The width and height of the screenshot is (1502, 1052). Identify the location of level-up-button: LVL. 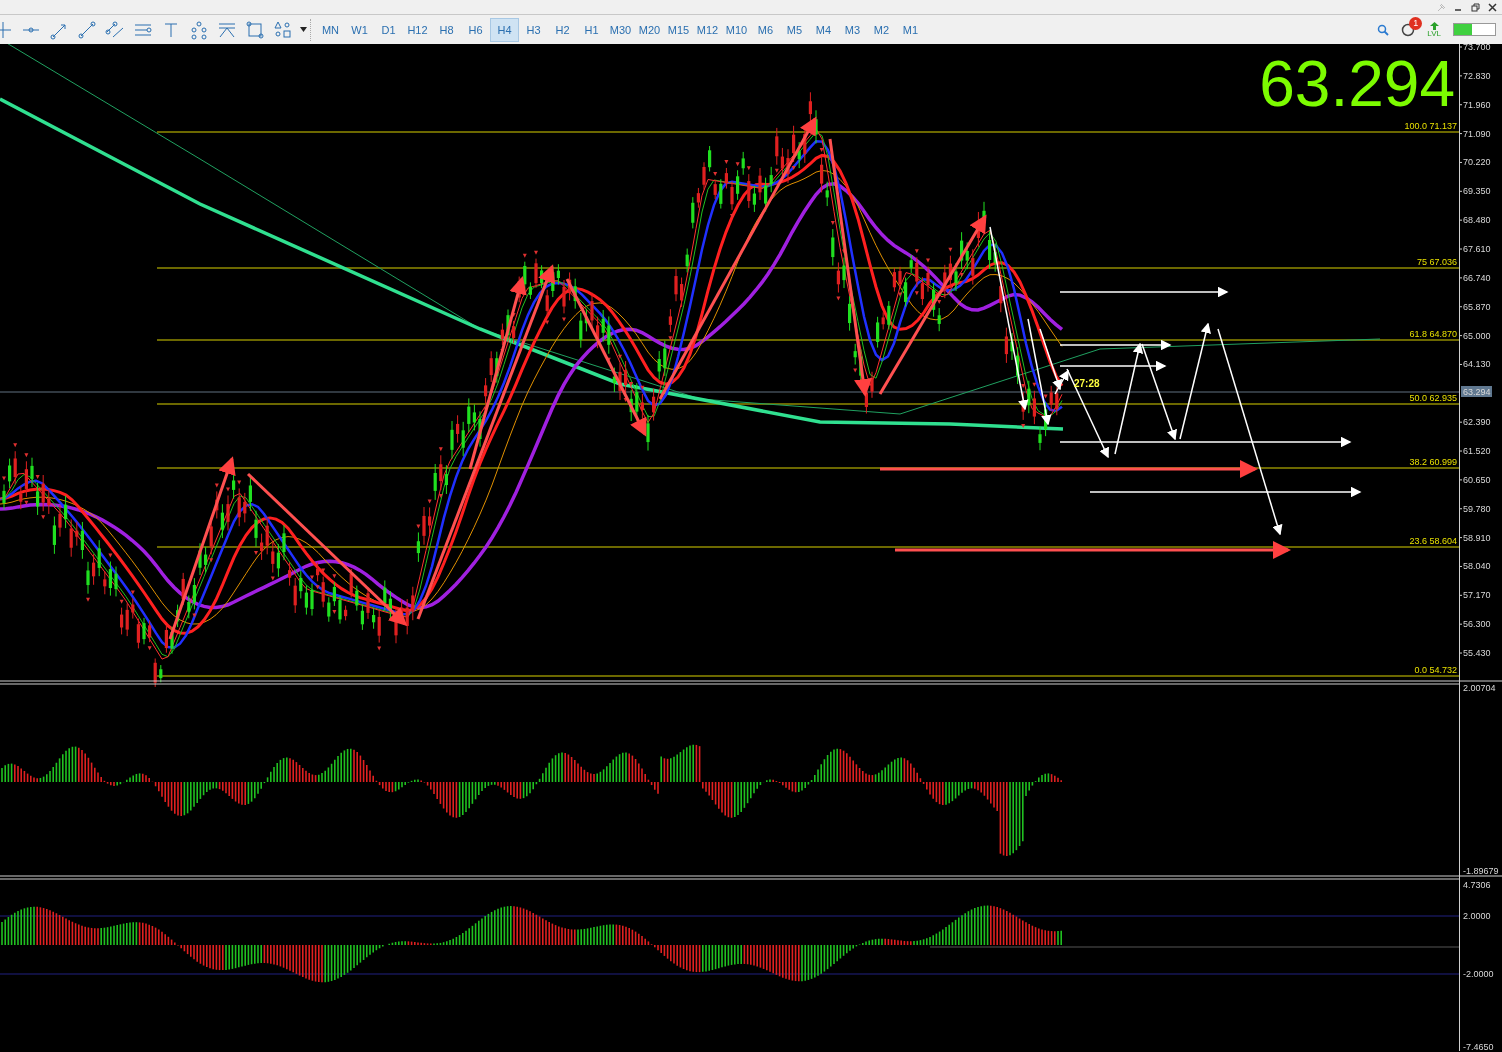
(1434, 29).